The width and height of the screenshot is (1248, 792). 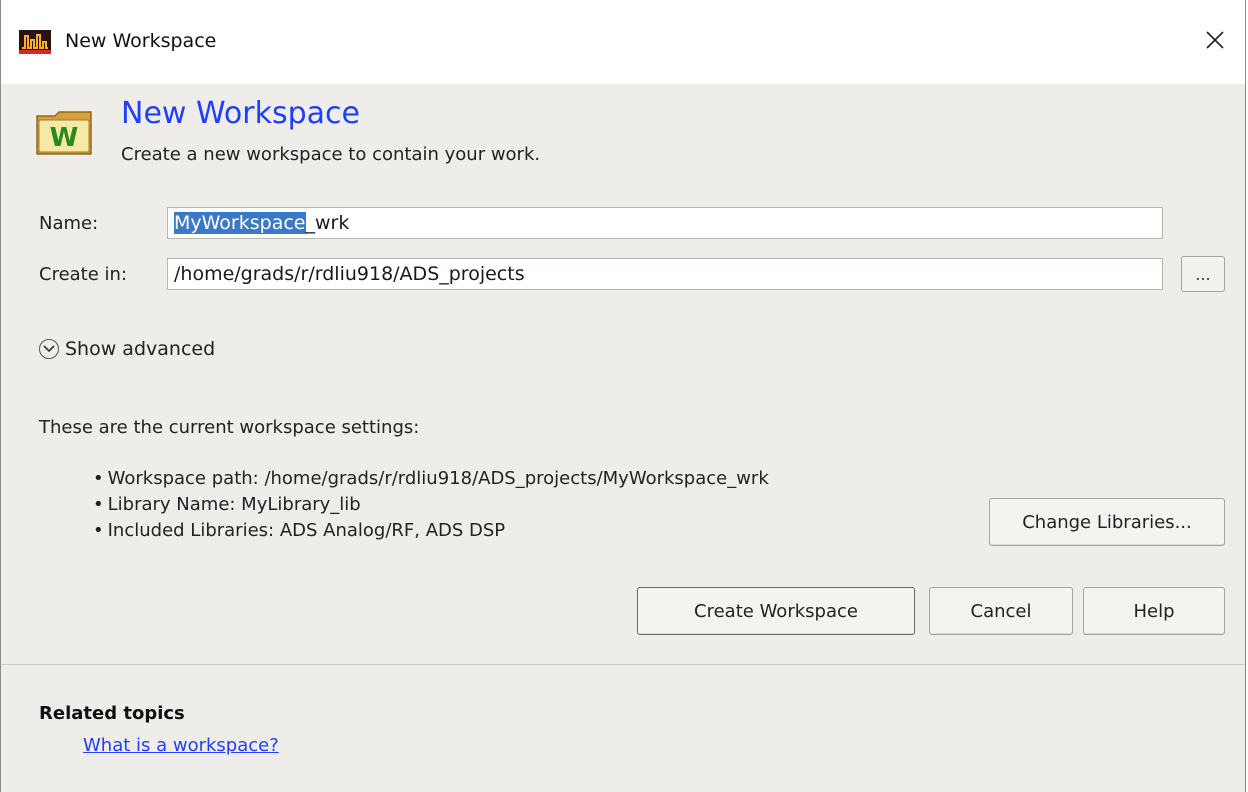 What do you see at coordinates (49, 349) in the screenshot?
I see `chevron-down-circle-icon` at bounding box center [49, 349].